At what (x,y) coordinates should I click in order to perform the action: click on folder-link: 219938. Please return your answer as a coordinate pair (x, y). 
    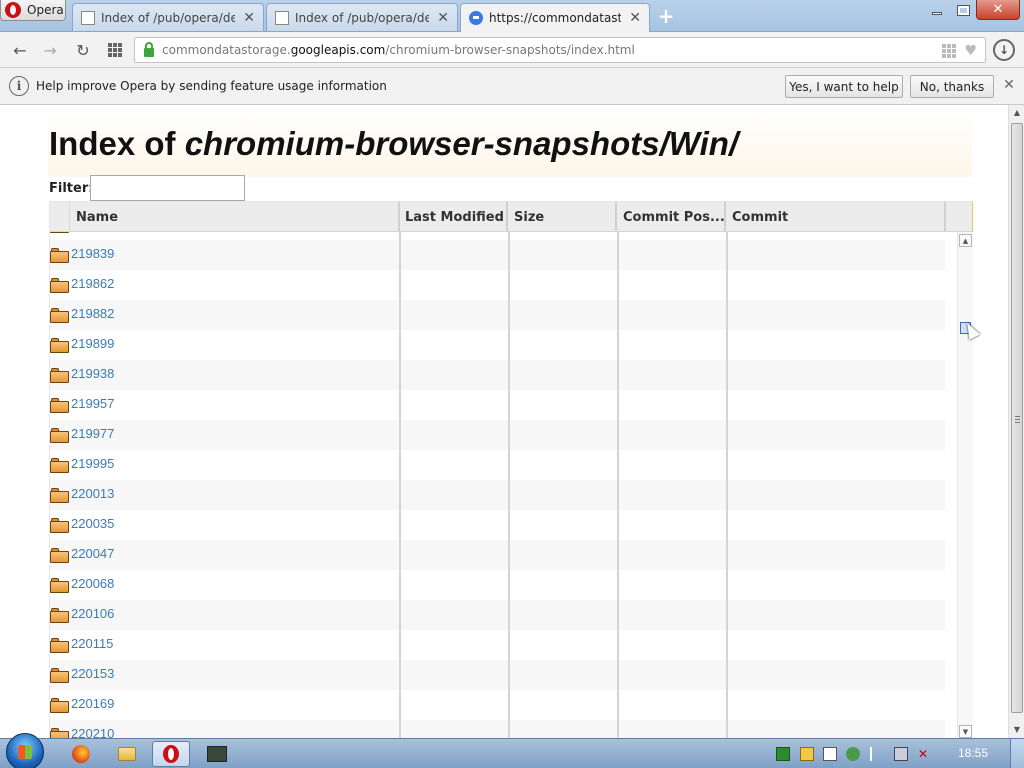
    Looking at the image, I should click on (92, 373).